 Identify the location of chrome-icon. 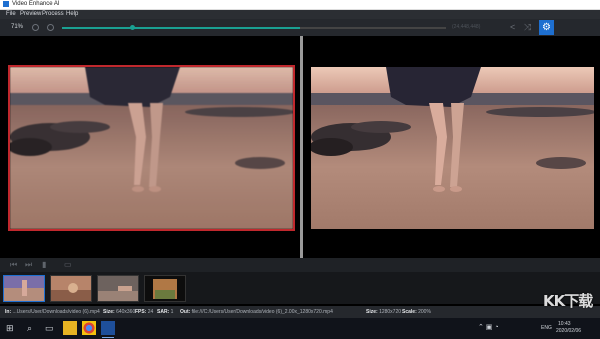
(89, 328).